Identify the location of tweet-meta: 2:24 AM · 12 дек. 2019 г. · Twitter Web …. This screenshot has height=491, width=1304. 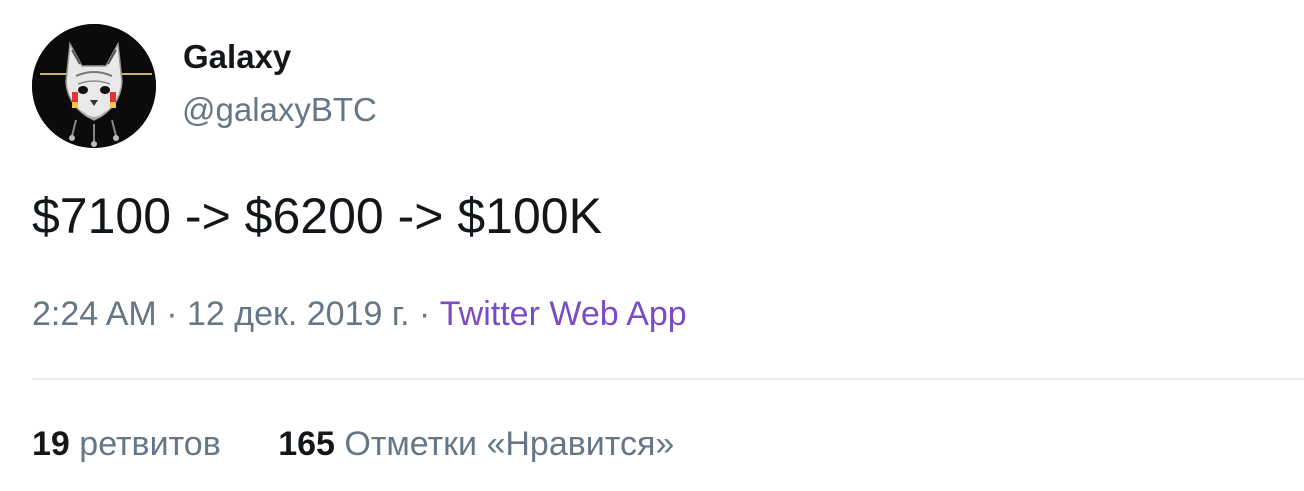
(359, 314).